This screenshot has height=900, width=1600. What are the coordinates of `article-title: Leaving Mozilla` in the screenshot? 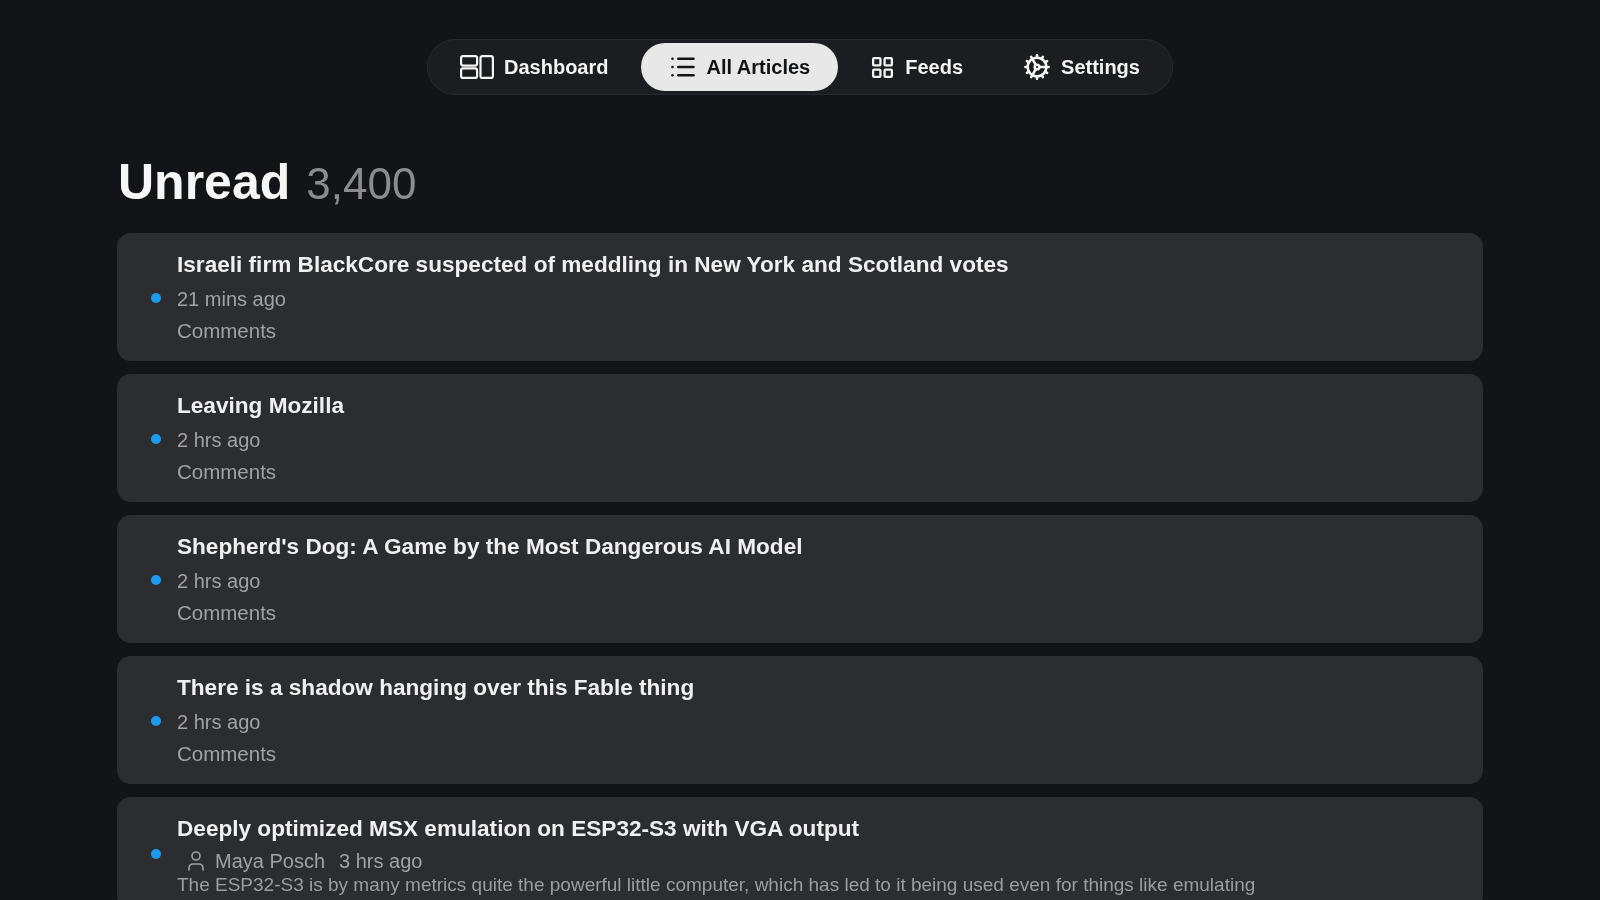 It's located at (260, 406).